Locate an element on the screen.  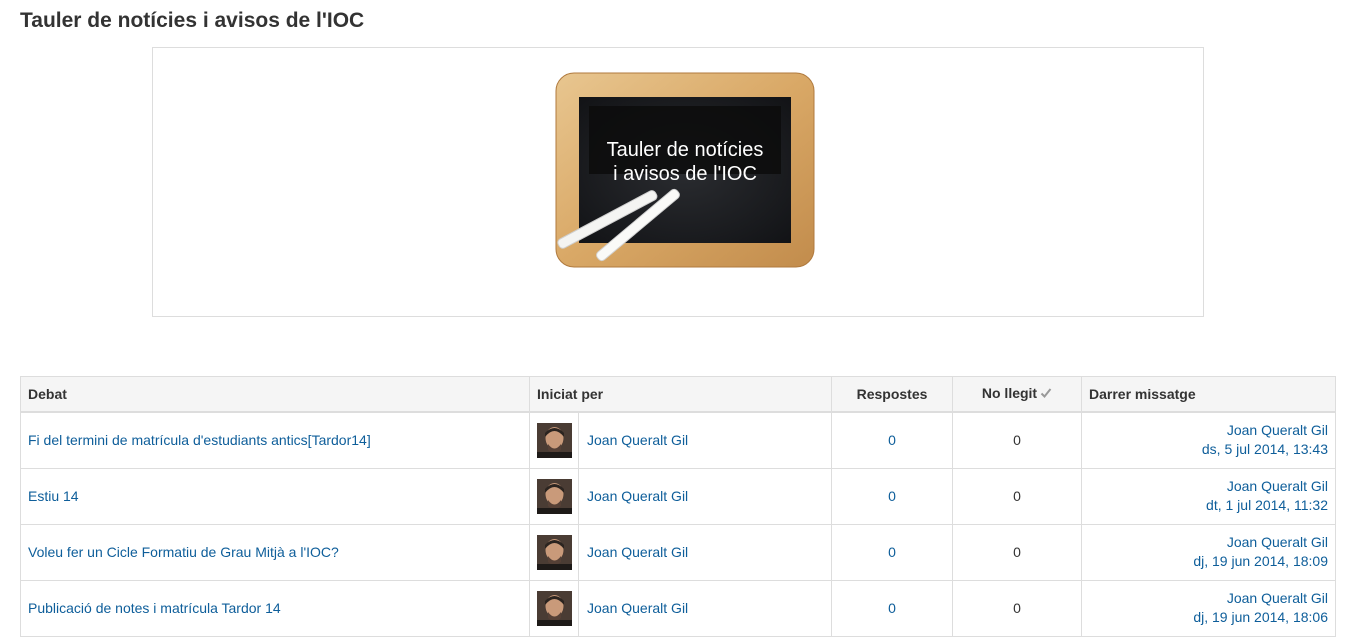
header-unread: No llegit is located at coordinates (1017, 394).